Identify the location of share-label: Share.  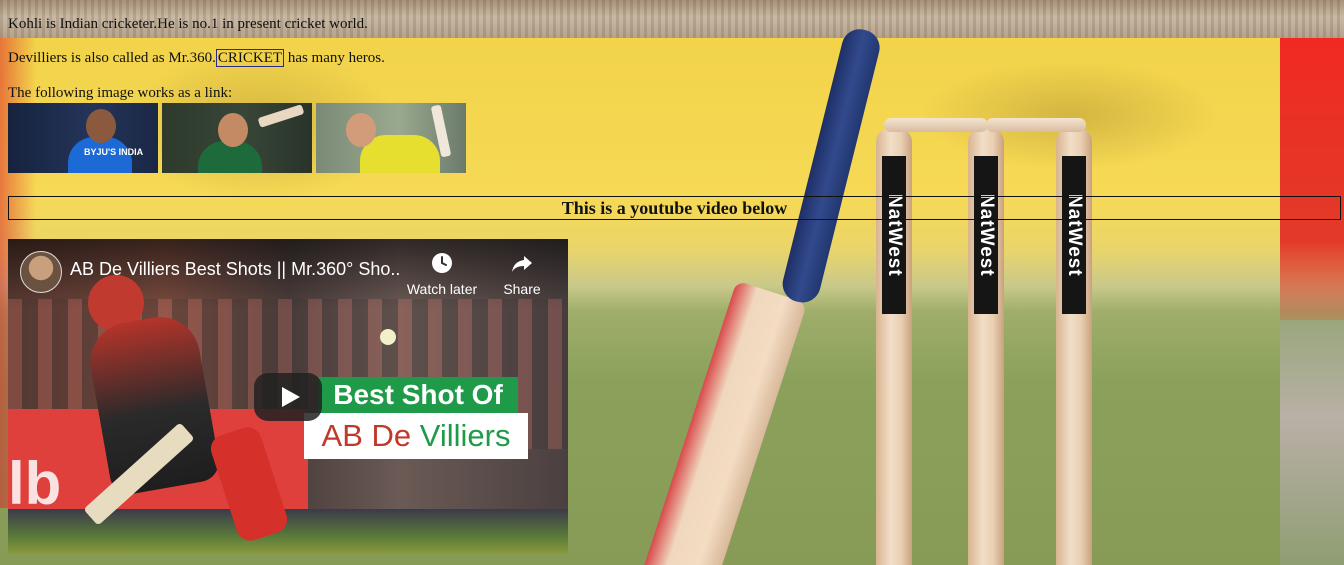
(522, 289).